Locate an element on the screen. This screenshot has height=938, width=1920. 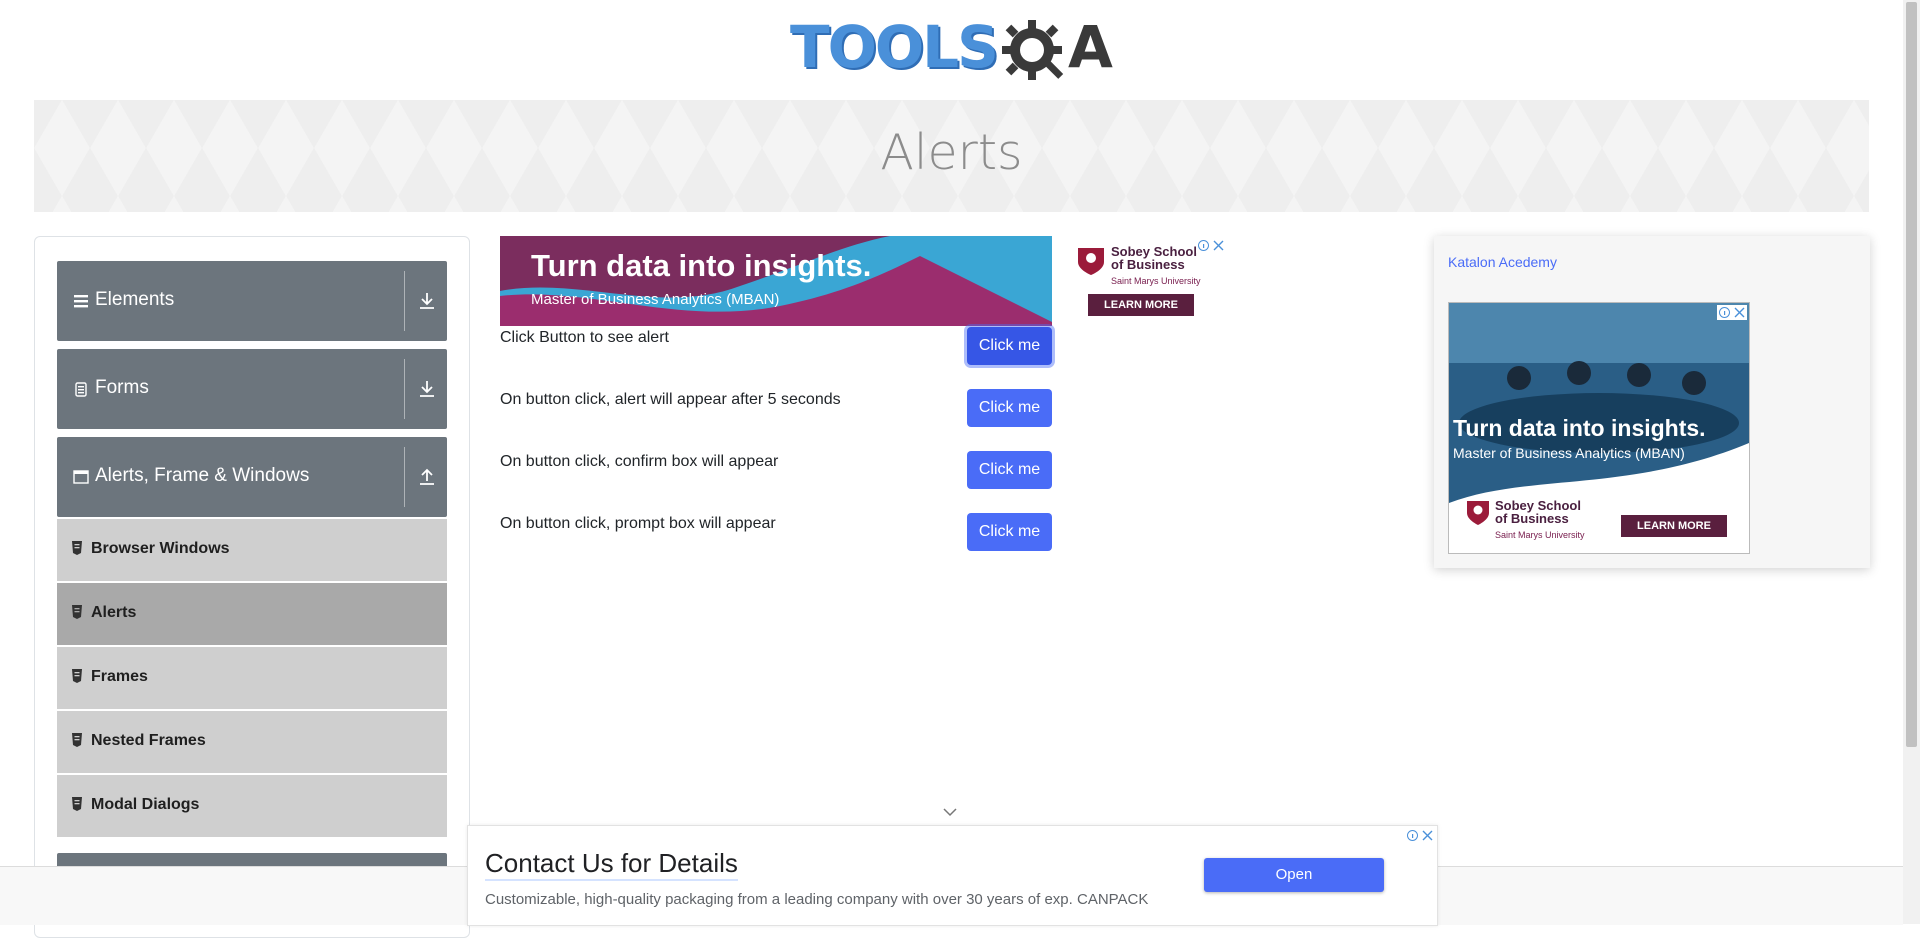
sidebar-group-alerts-frame-windows: Alerts, Frame & Windows is located at coordinates (252, 477).